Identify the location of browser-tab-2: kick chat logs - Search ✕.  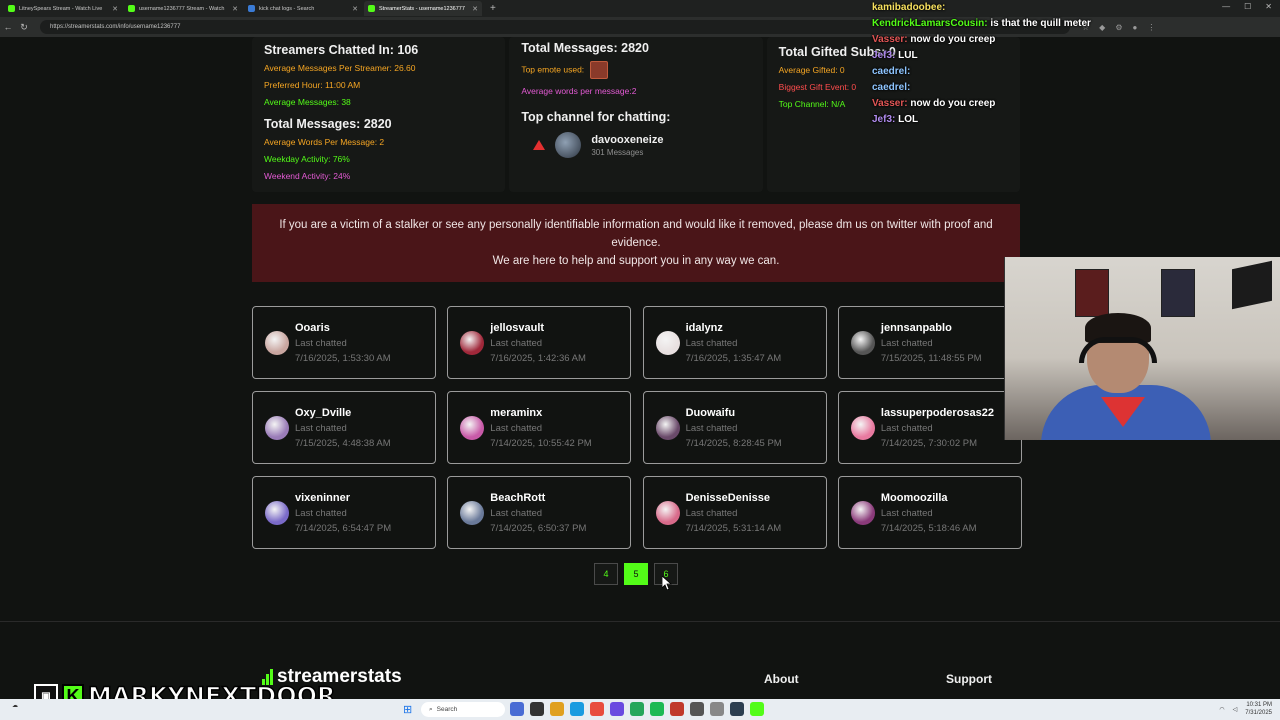
(303, 8).